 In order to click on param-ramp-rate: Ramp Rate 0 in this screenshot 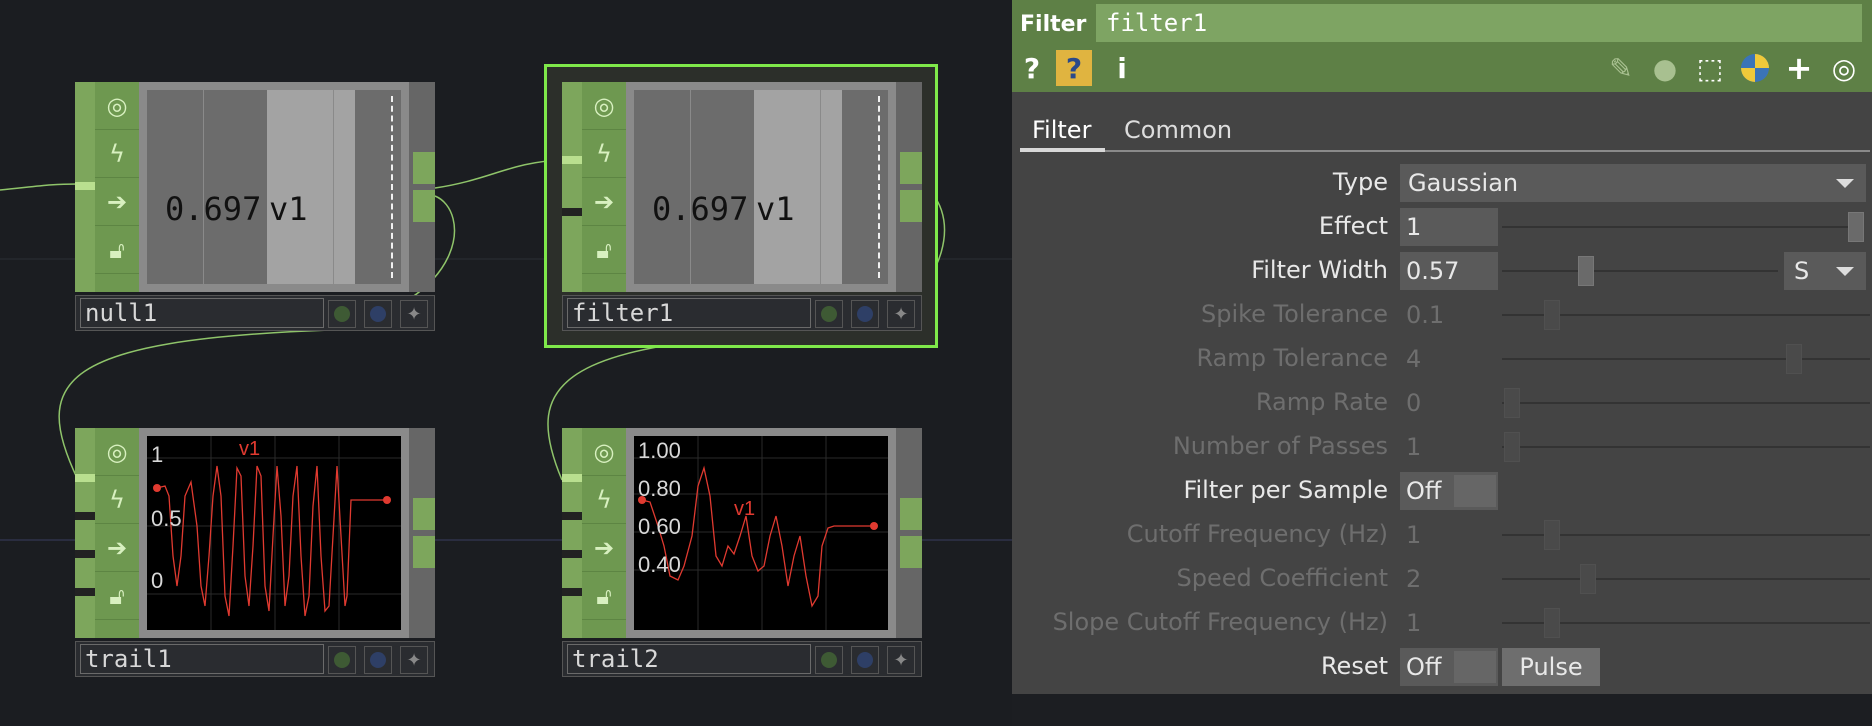, I will do `click(1442, 402)`.